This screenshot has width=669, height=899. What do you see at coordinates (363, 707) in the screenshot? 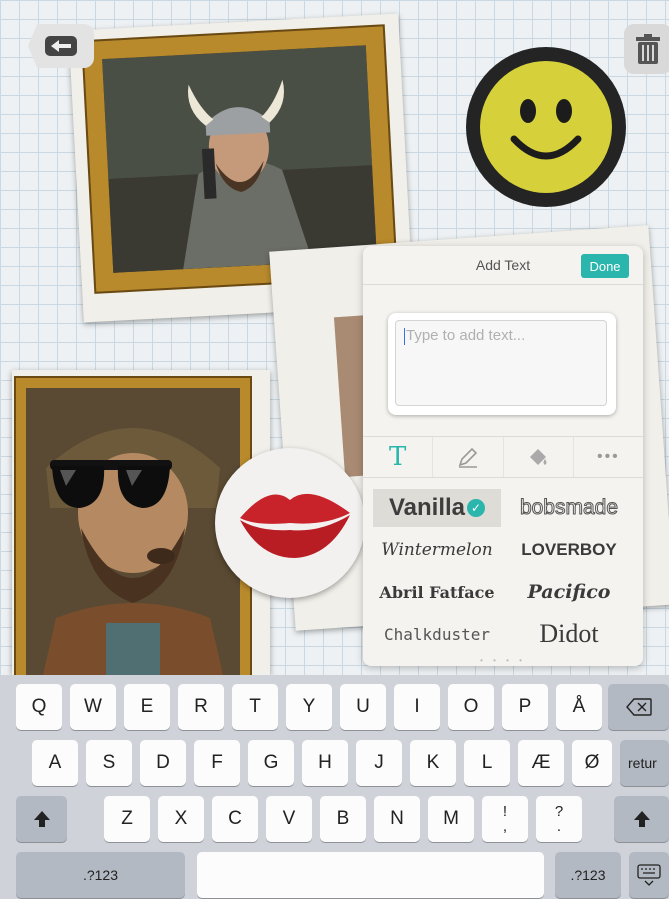
I see `key-u: U` at bounding box center [363, 707].